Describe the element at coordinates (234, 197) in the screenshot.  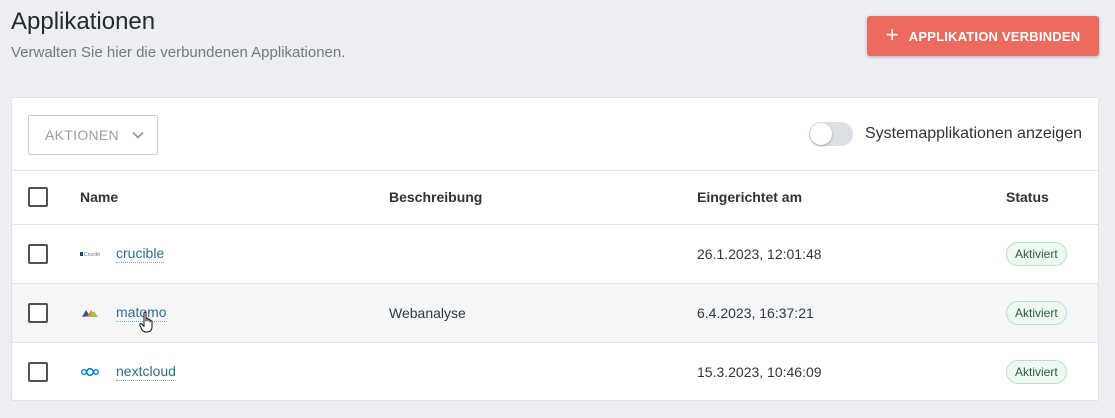
I see `column-header-name: Name` at that location.